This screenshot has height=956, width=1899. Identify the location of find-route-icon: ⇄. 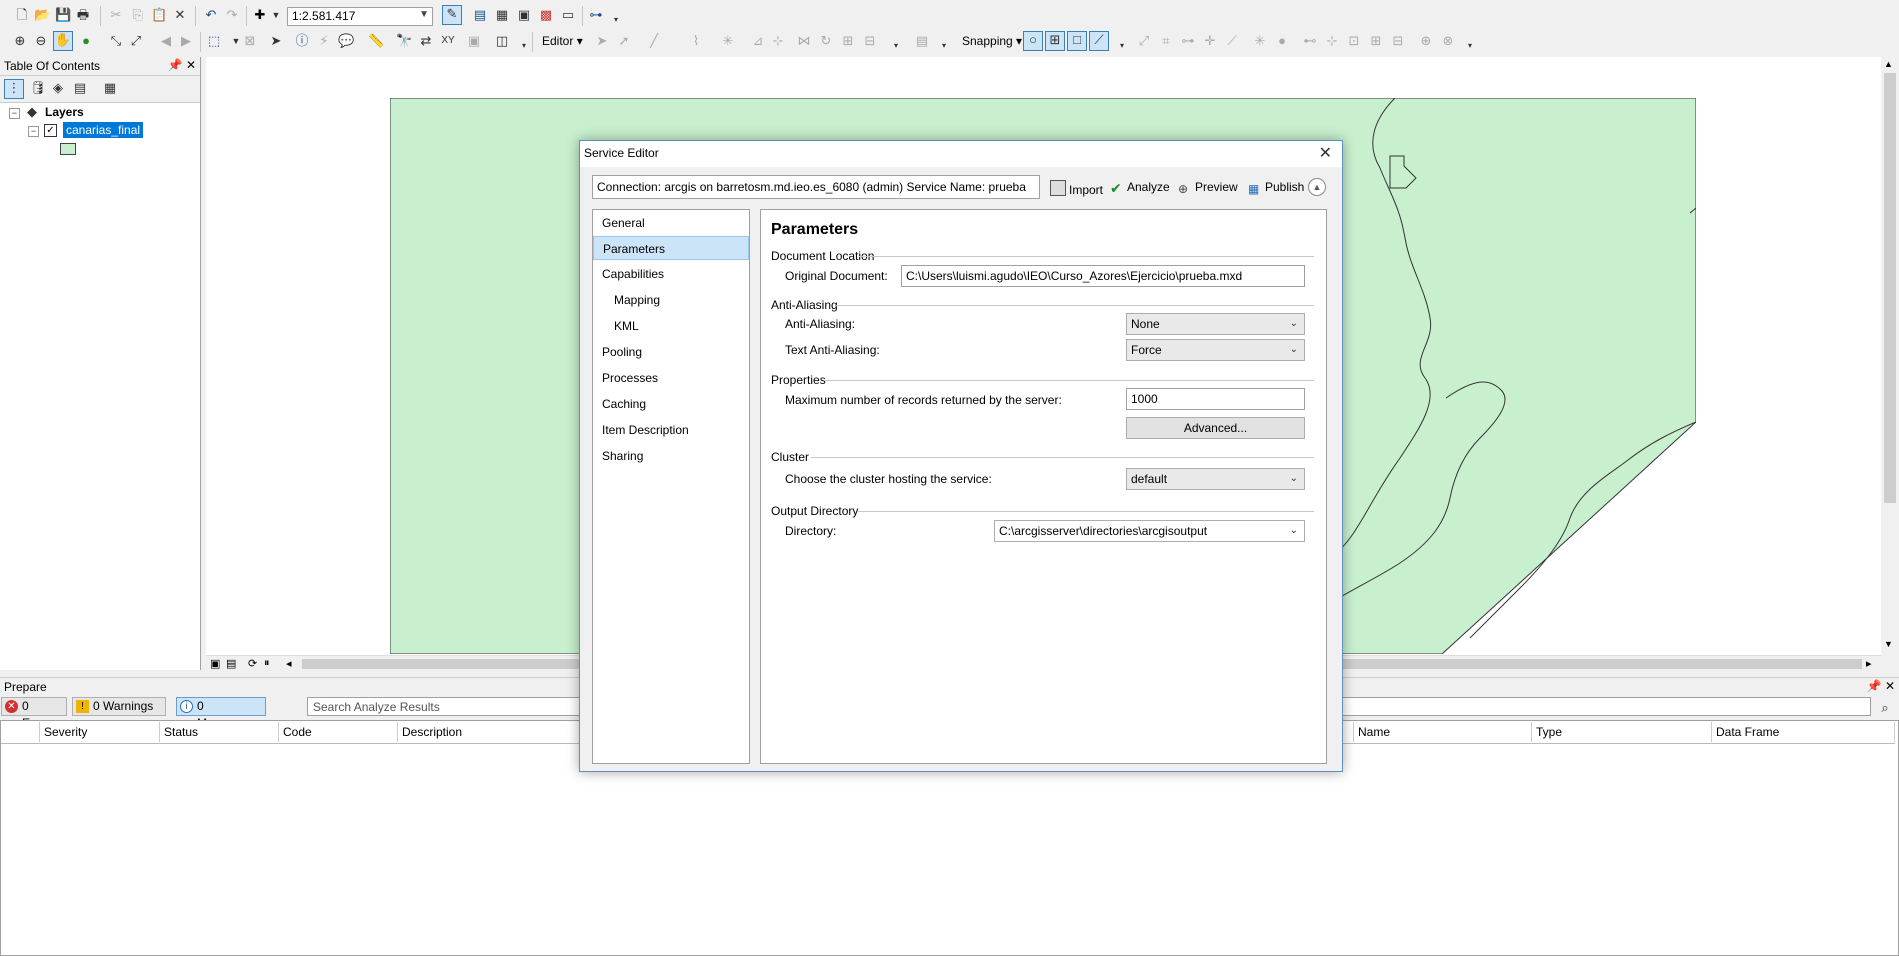
(426, 41).